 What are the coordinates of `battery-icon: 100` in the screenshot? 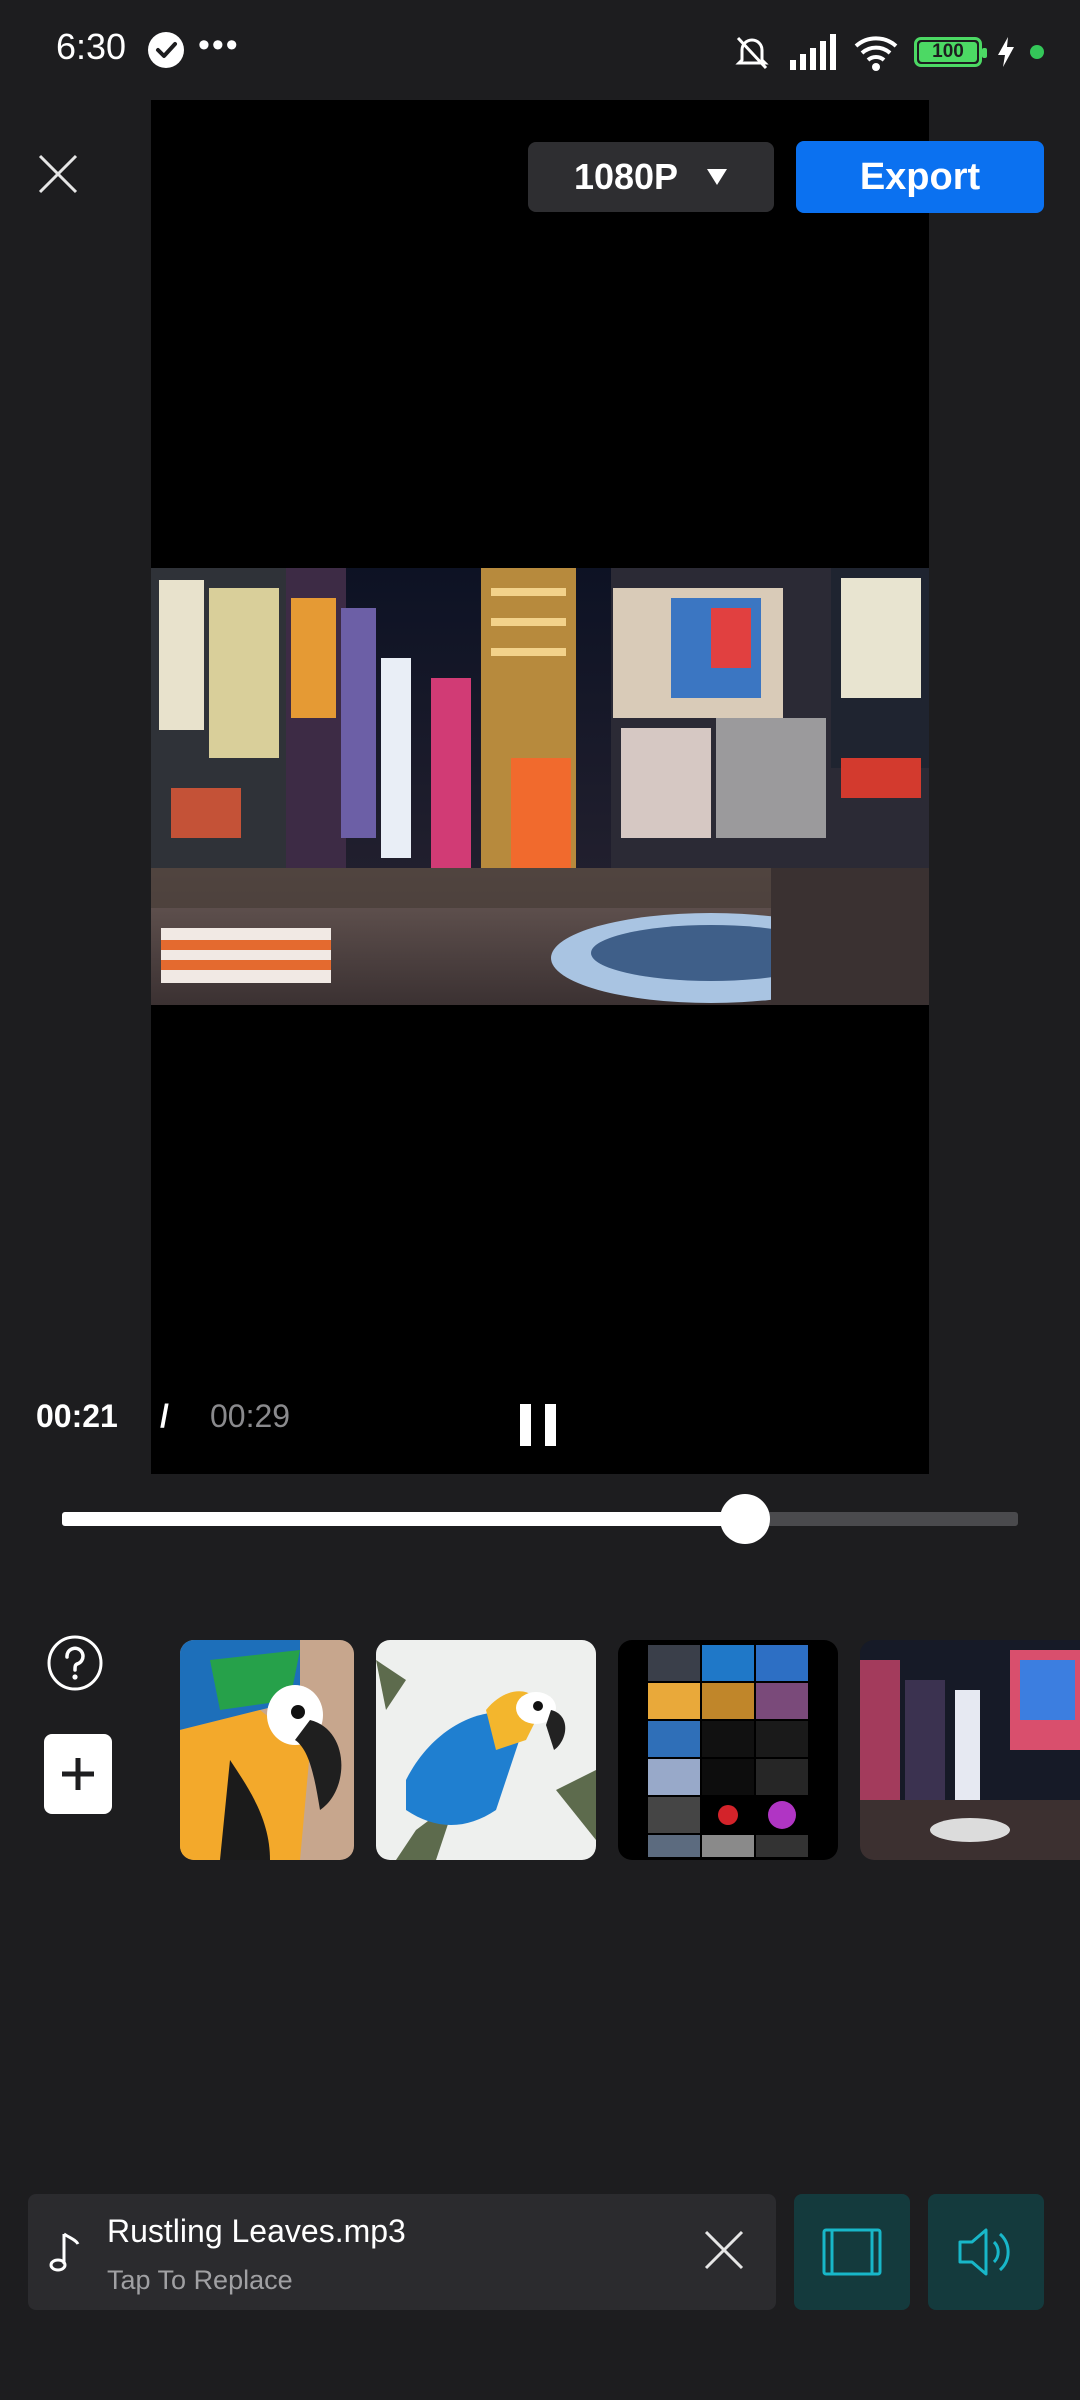 It's located at (950, 52).